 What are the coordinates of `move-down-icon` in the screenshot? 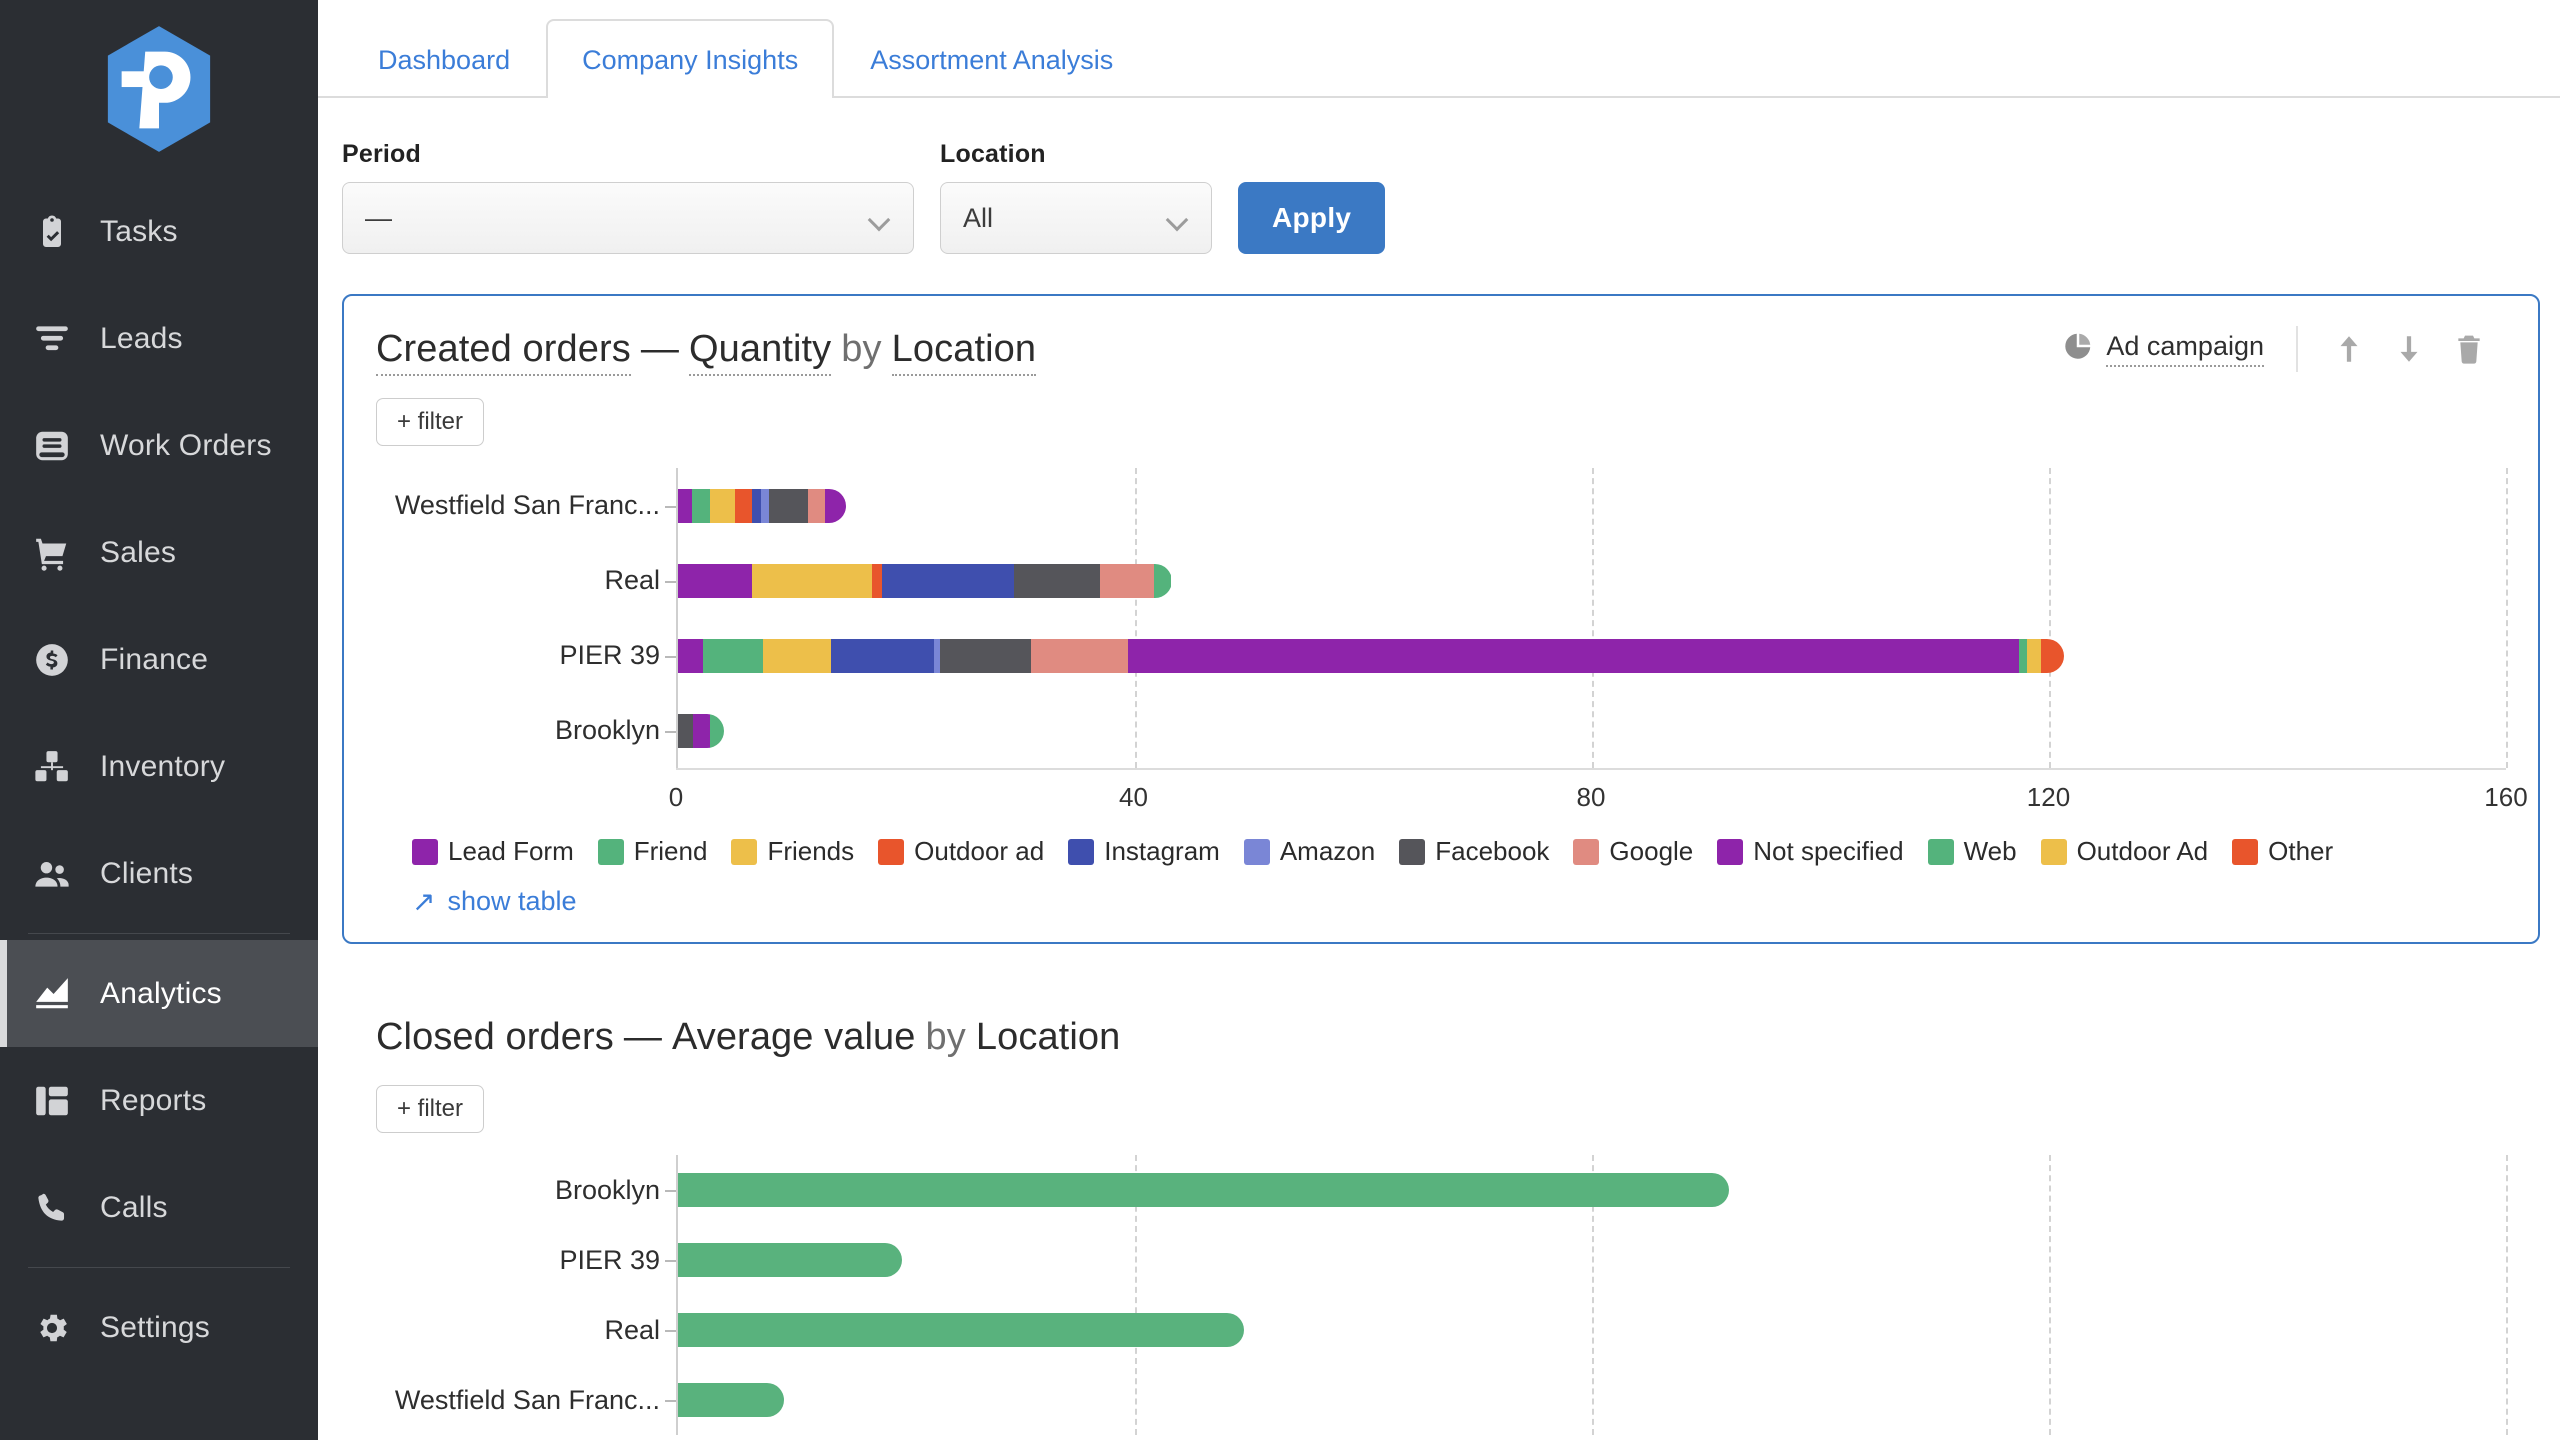 It's located at (2409, 349).